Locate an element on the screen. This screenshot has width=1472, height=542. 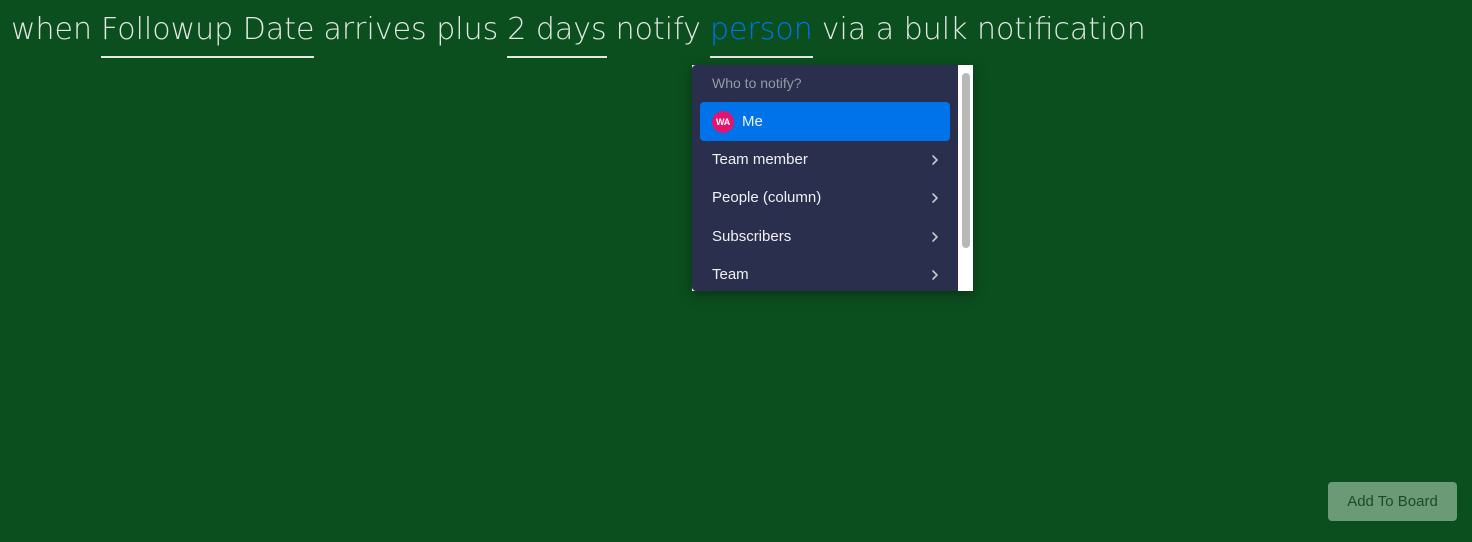
scrollbar-thumb is located at coordinates (966, 160).